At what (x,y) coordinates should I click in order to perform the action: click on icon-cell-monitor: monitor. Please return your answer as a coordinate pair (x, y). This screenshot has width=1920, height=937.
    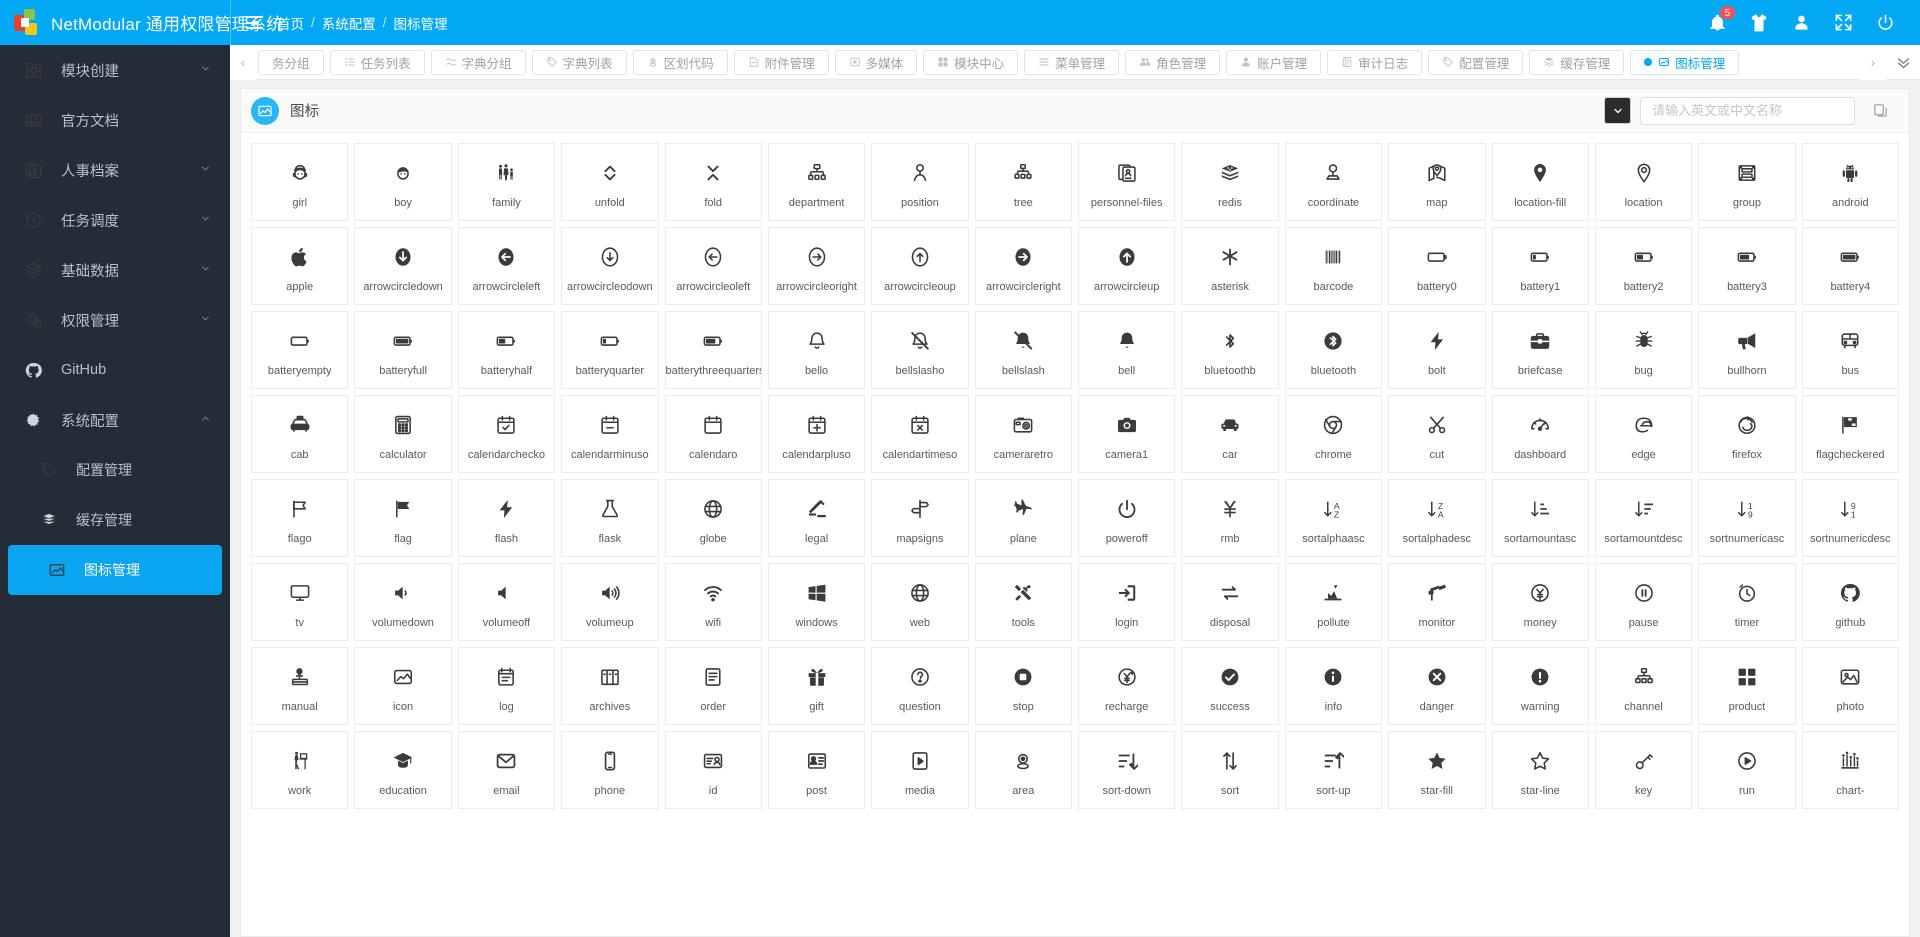
    Looking at the image, I should click on (1437, 602).